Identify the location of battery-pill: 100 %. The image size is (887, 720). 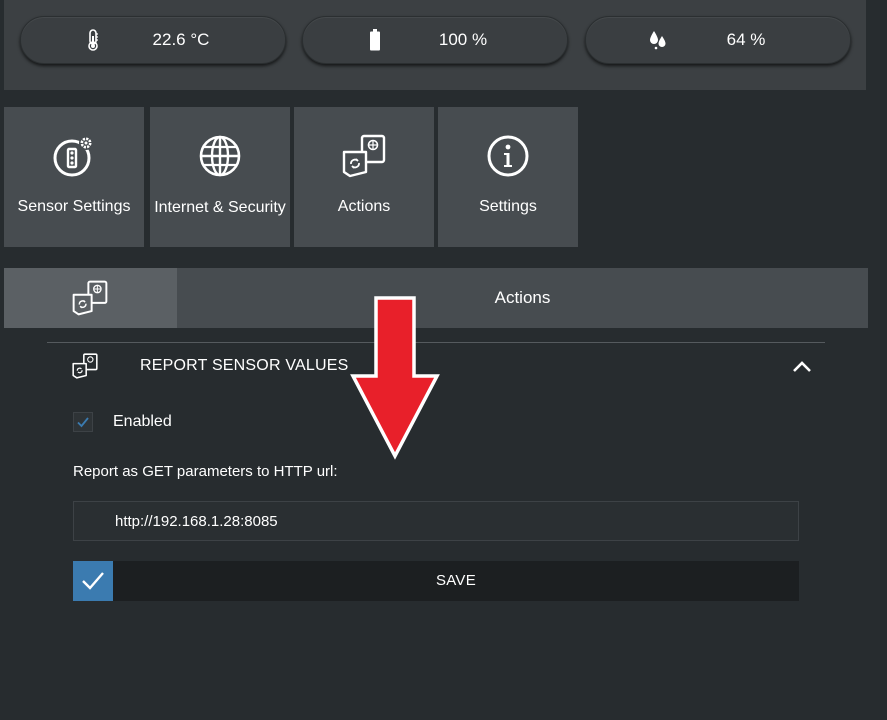
(435, 40).